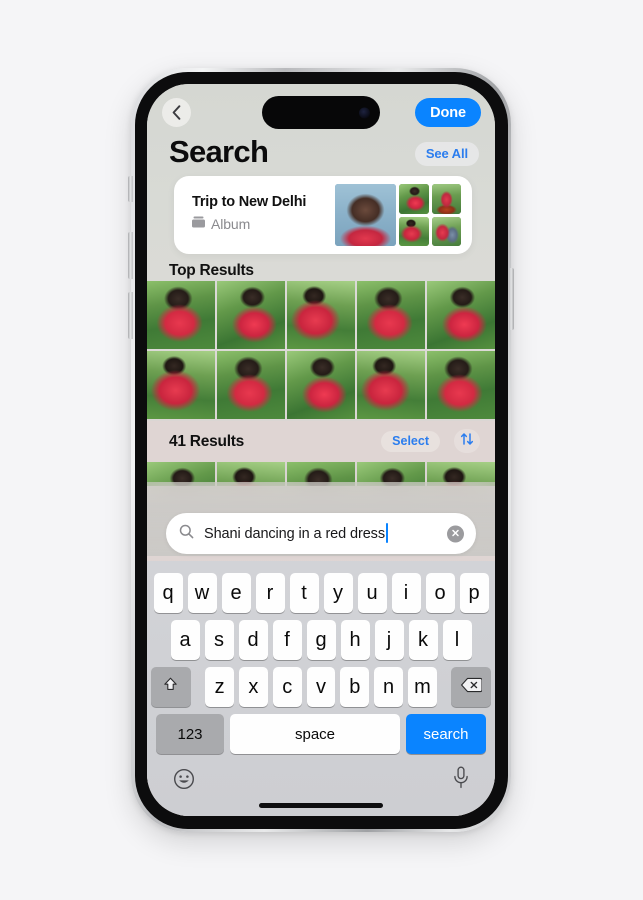 Image resolution: width=643 pixels, height=900 pixels. I want to click on search-input-value: Shani dancing in a red dress, so click(294, 533).